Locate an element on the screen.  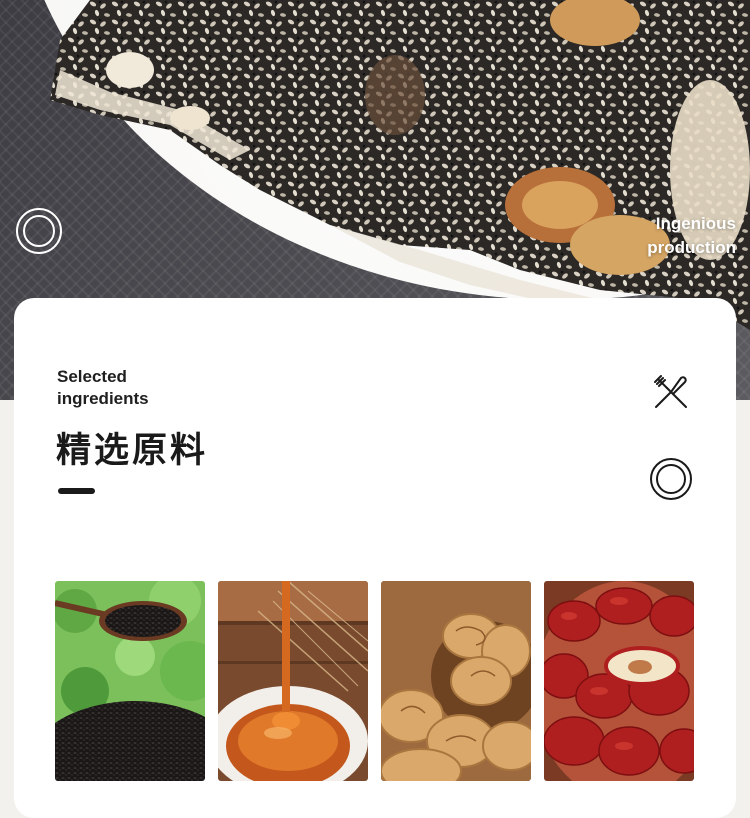
title-underline is located at coordinates (76, 491).